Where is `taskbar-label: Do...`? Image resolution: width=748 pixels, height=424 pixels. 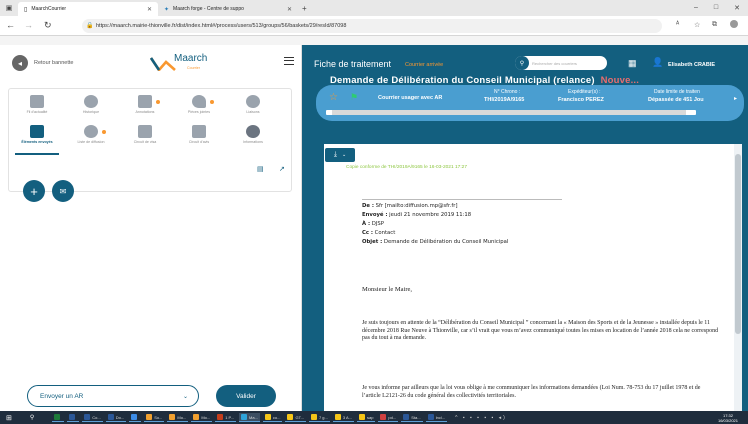 taskbar-label: Do... is located at coordinates (120, 417).